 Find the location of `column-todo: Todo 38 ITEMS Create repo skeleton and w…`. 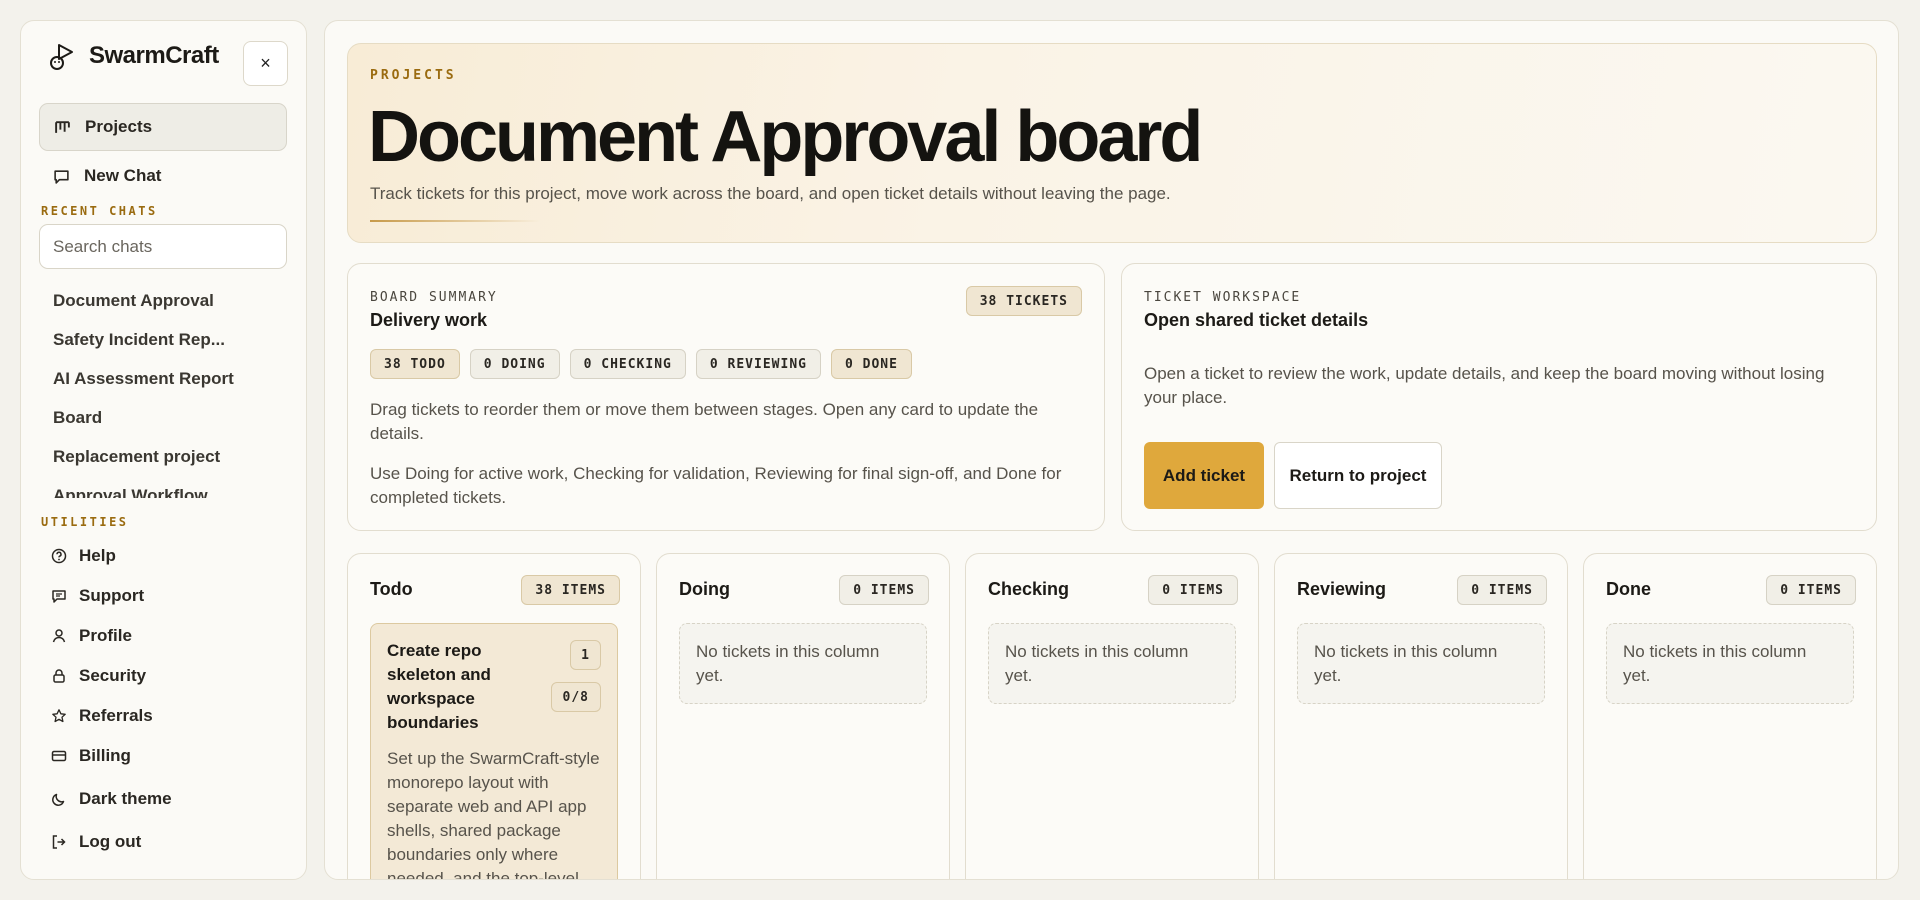

column-todo: Todo 38 ITEMS Create repo skeleton and w… is located at coordinates (494, 716).